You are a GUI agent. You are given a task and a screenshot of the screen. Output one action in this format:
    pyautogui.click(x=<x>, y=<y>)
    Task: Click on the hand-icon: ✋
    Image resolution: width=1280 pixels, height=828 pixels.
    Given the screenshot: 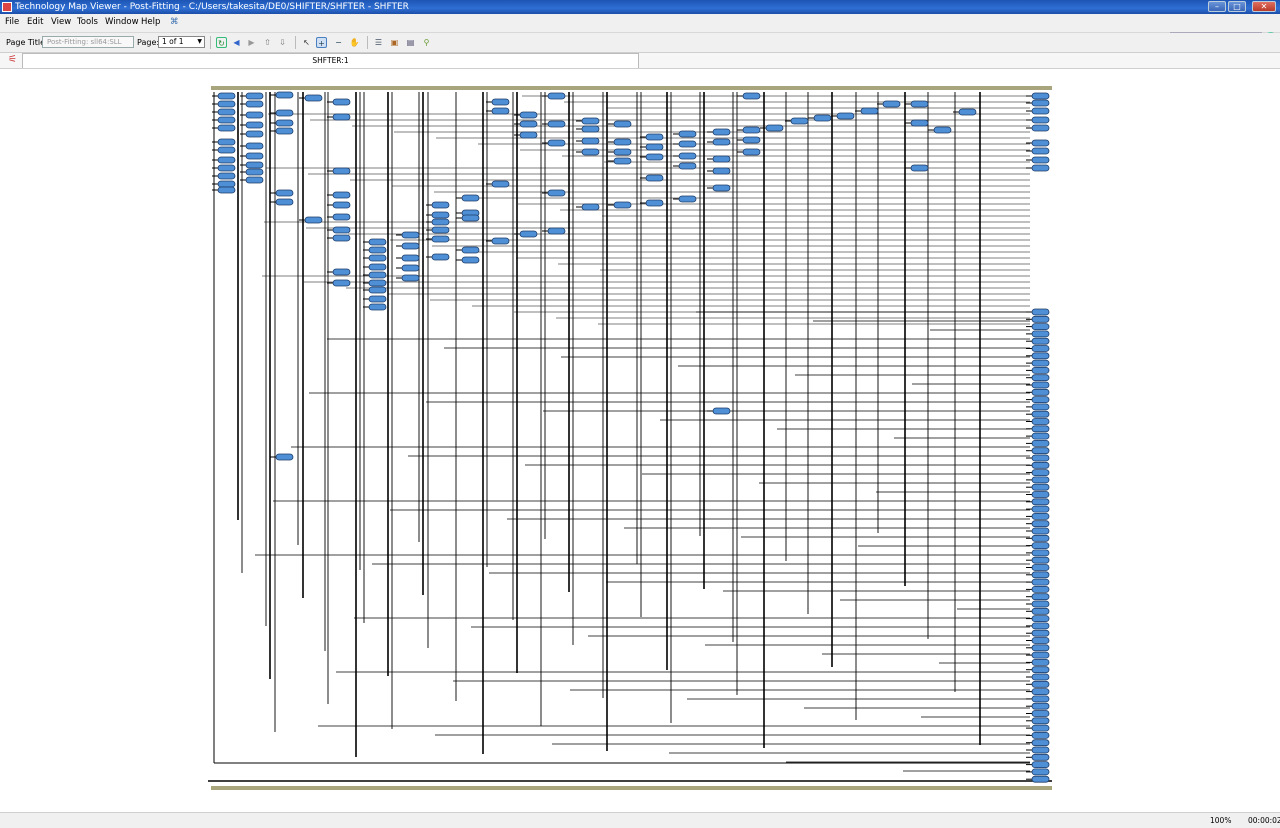 What is the action you would take?
    pyautogui.click(x=354, y=42)
    